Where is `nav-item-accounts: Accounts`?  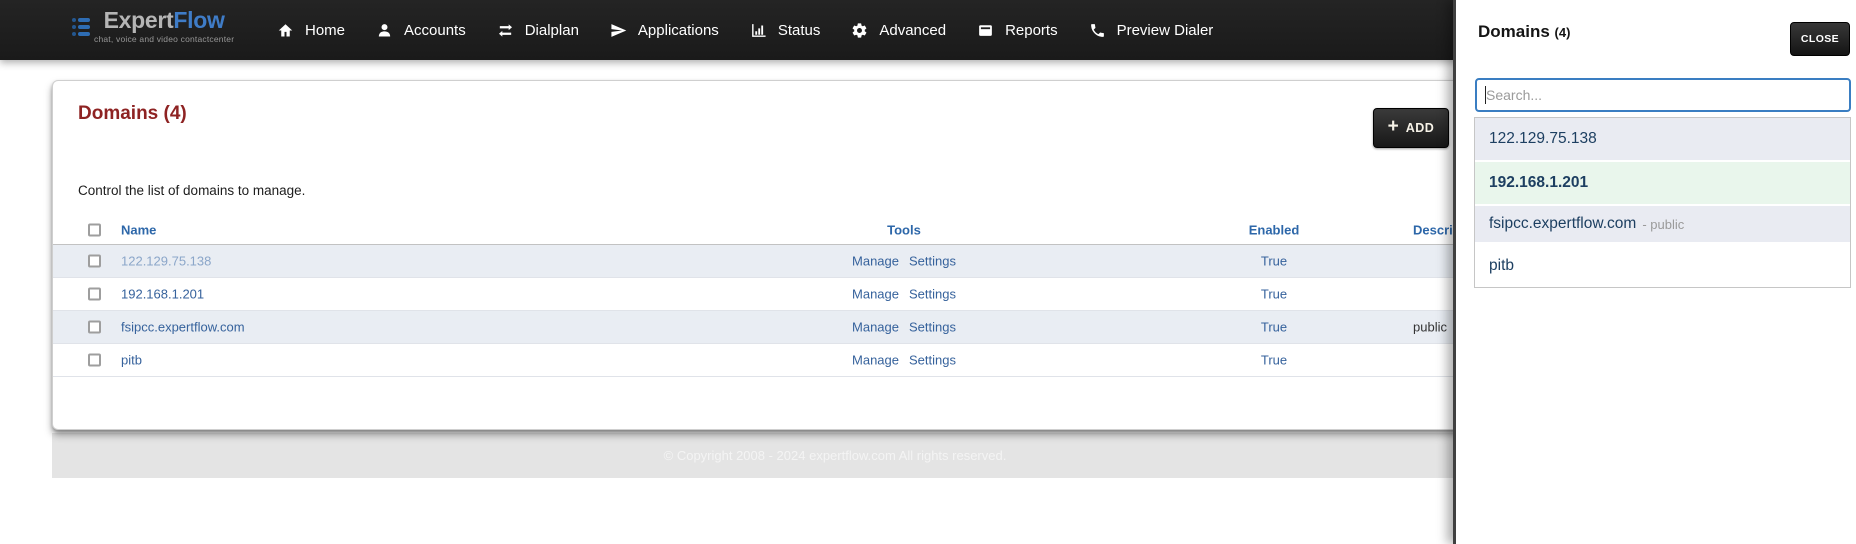 nav-item-accounts: Accounts is located at coordinates (421, 30).